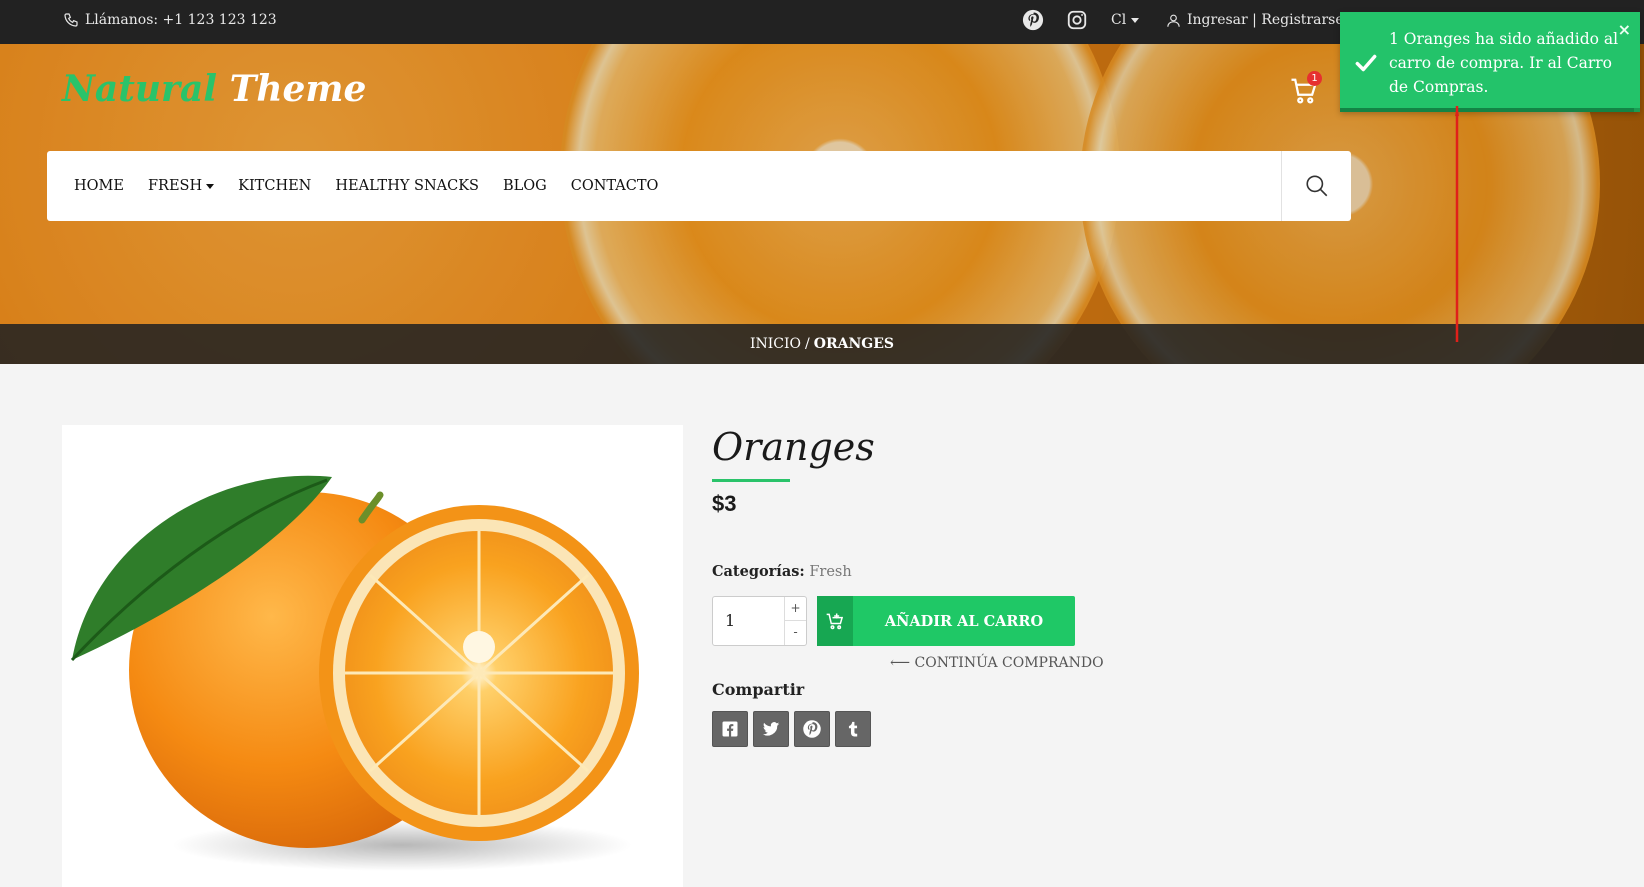 This screenshot has height=887, width=1644. What do you see at coordinates (140, 89) in the screenshot?
I see `logo-part-1: Natural` at bounding box center [140, 89].